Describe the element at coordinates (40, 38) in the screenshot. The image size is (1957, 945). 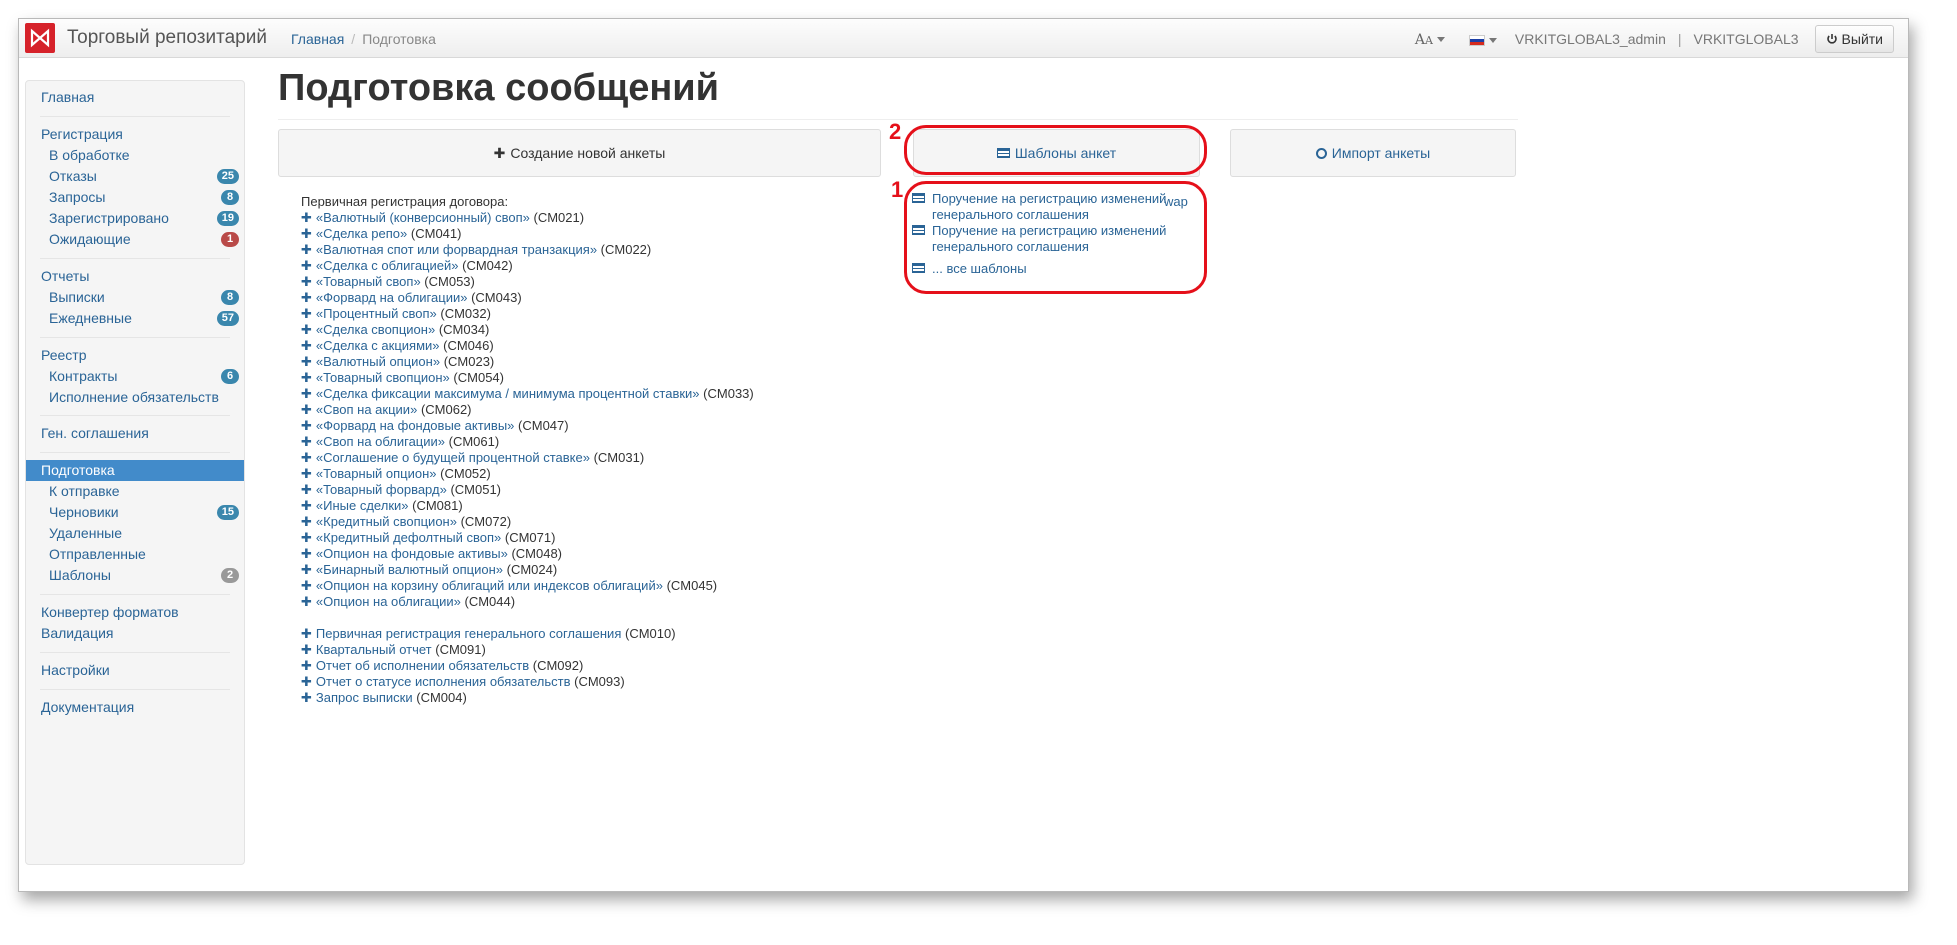
I see `moex-logo-icon` at that location.